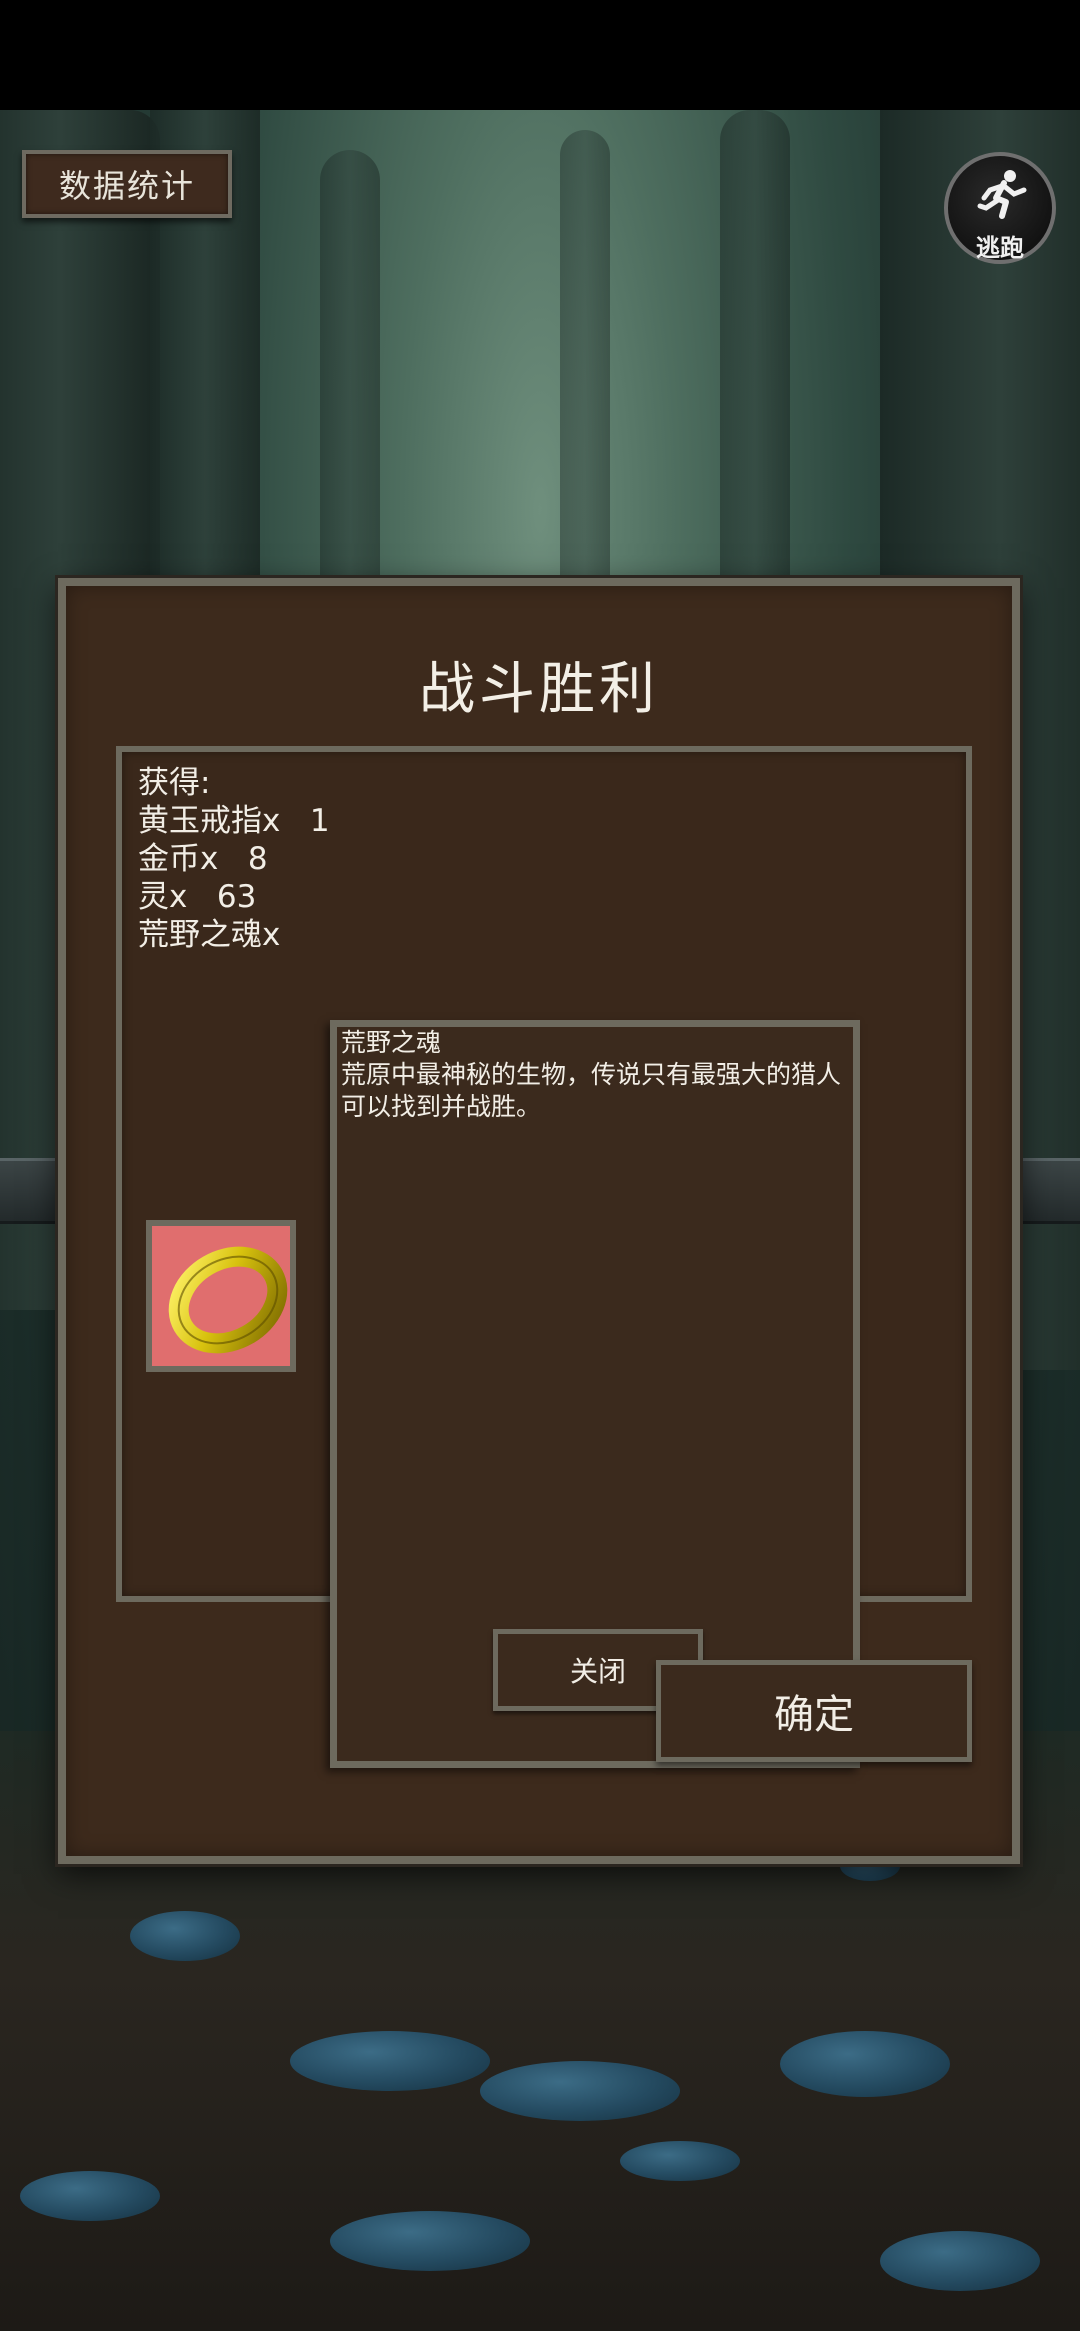  I want to click on loot-item: 金币x 8, so click(203, 859).